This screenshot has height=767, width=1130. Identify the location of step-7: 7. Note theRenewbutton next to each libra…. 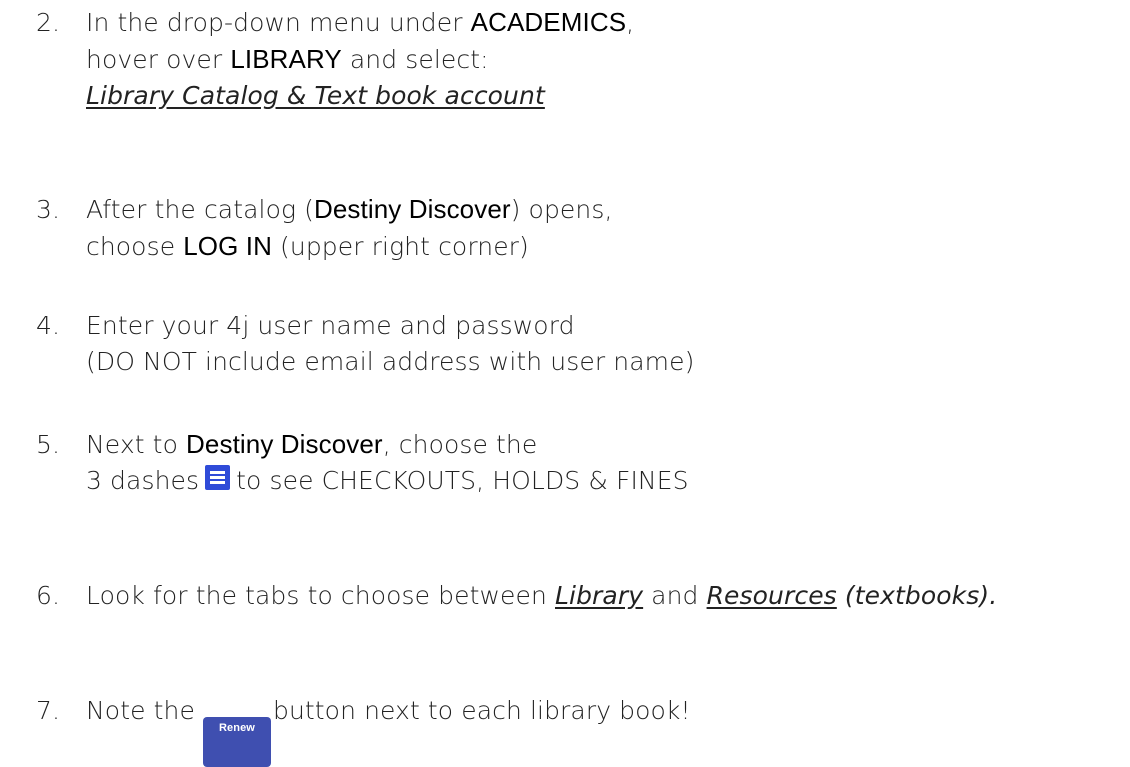
(363, 730).